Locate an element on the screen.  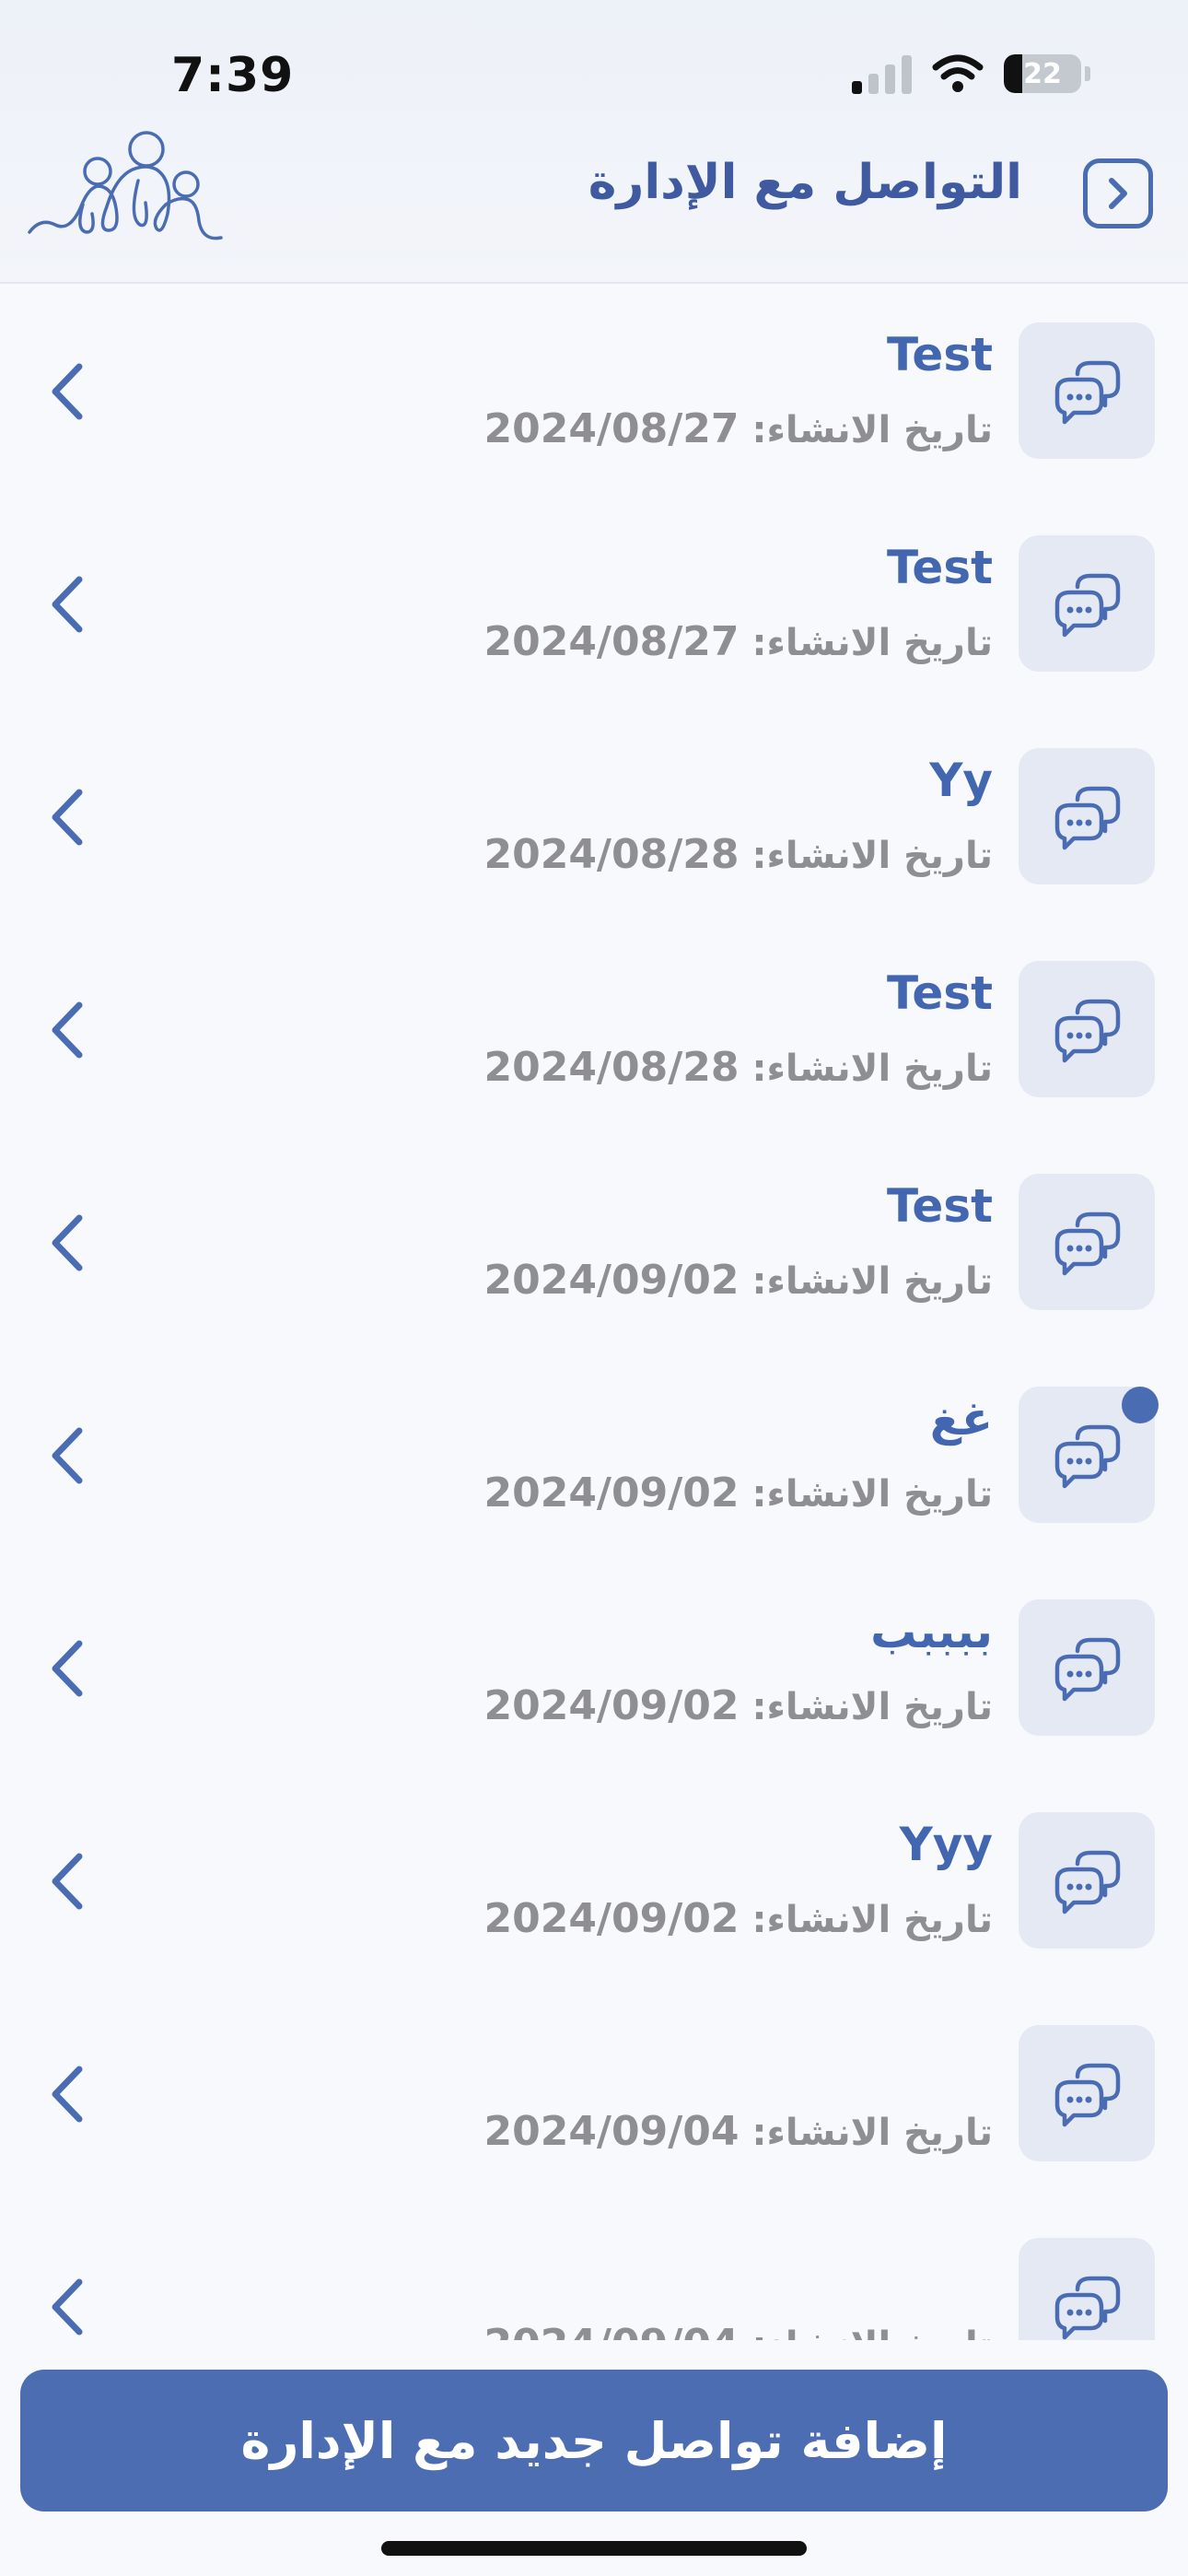
status-icons: 22 is located at coordinates (971, 73).